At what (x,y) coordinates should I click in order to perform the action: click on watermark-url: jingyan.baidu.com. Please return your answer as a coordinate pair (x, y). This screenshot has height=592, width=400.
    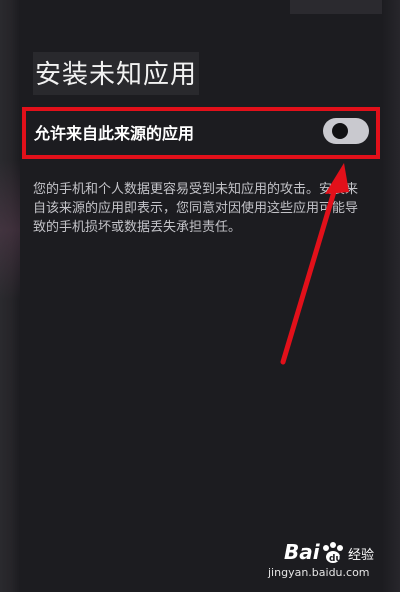
    Looking at the image, I should click on (319, 572).